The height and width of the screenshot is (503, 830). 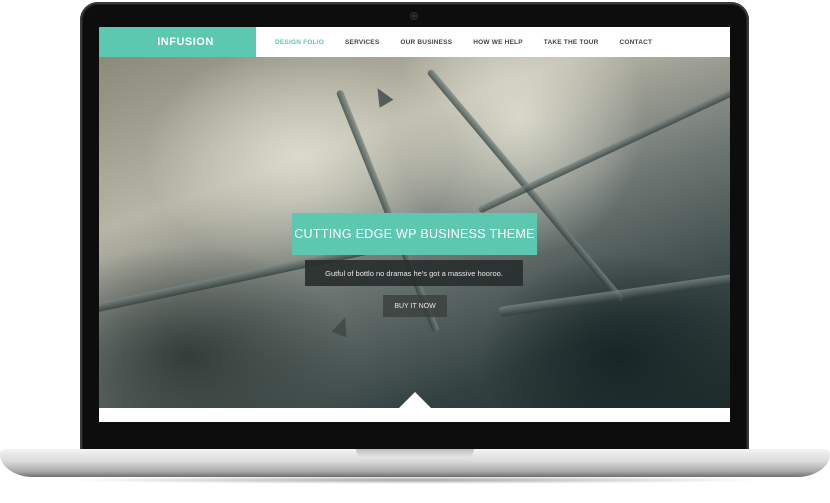 I want to click on brand-name: INFUSION, so click(x=185, y=42).